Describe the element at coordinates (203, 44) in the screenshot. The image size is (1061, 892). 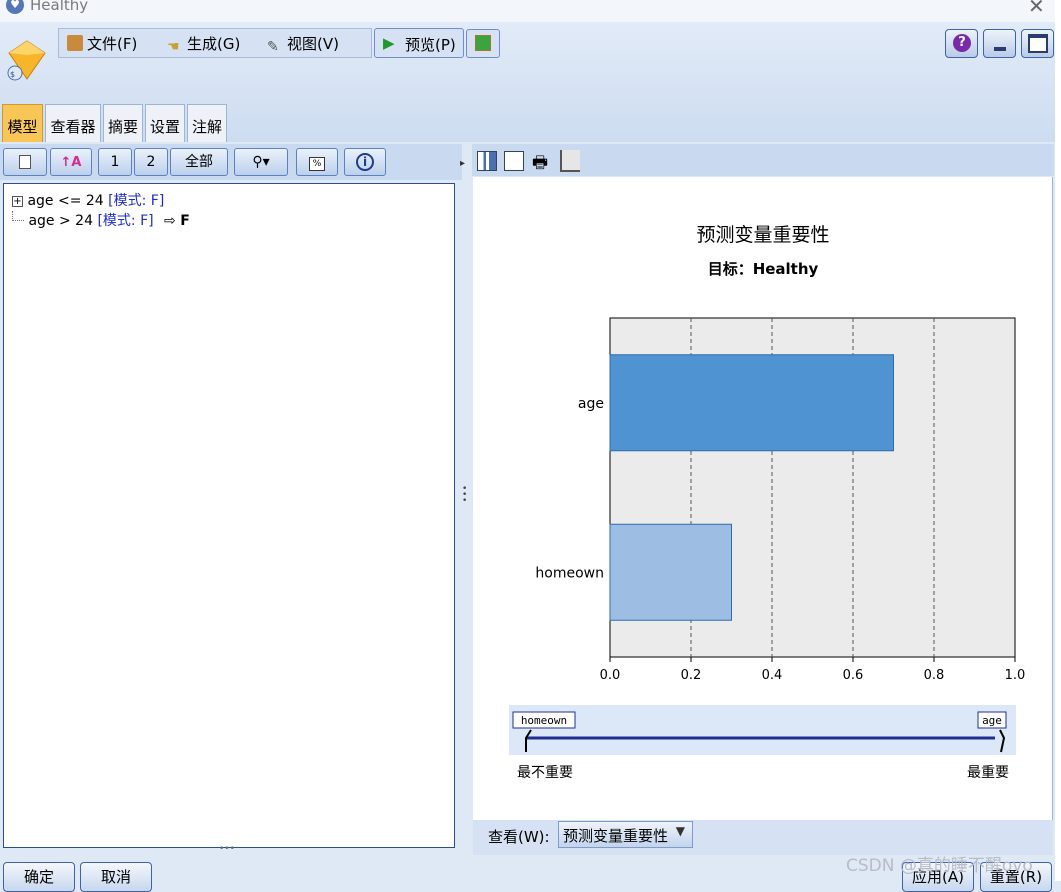
I see `menu-generate: ☚ 生成(G)` at that location.